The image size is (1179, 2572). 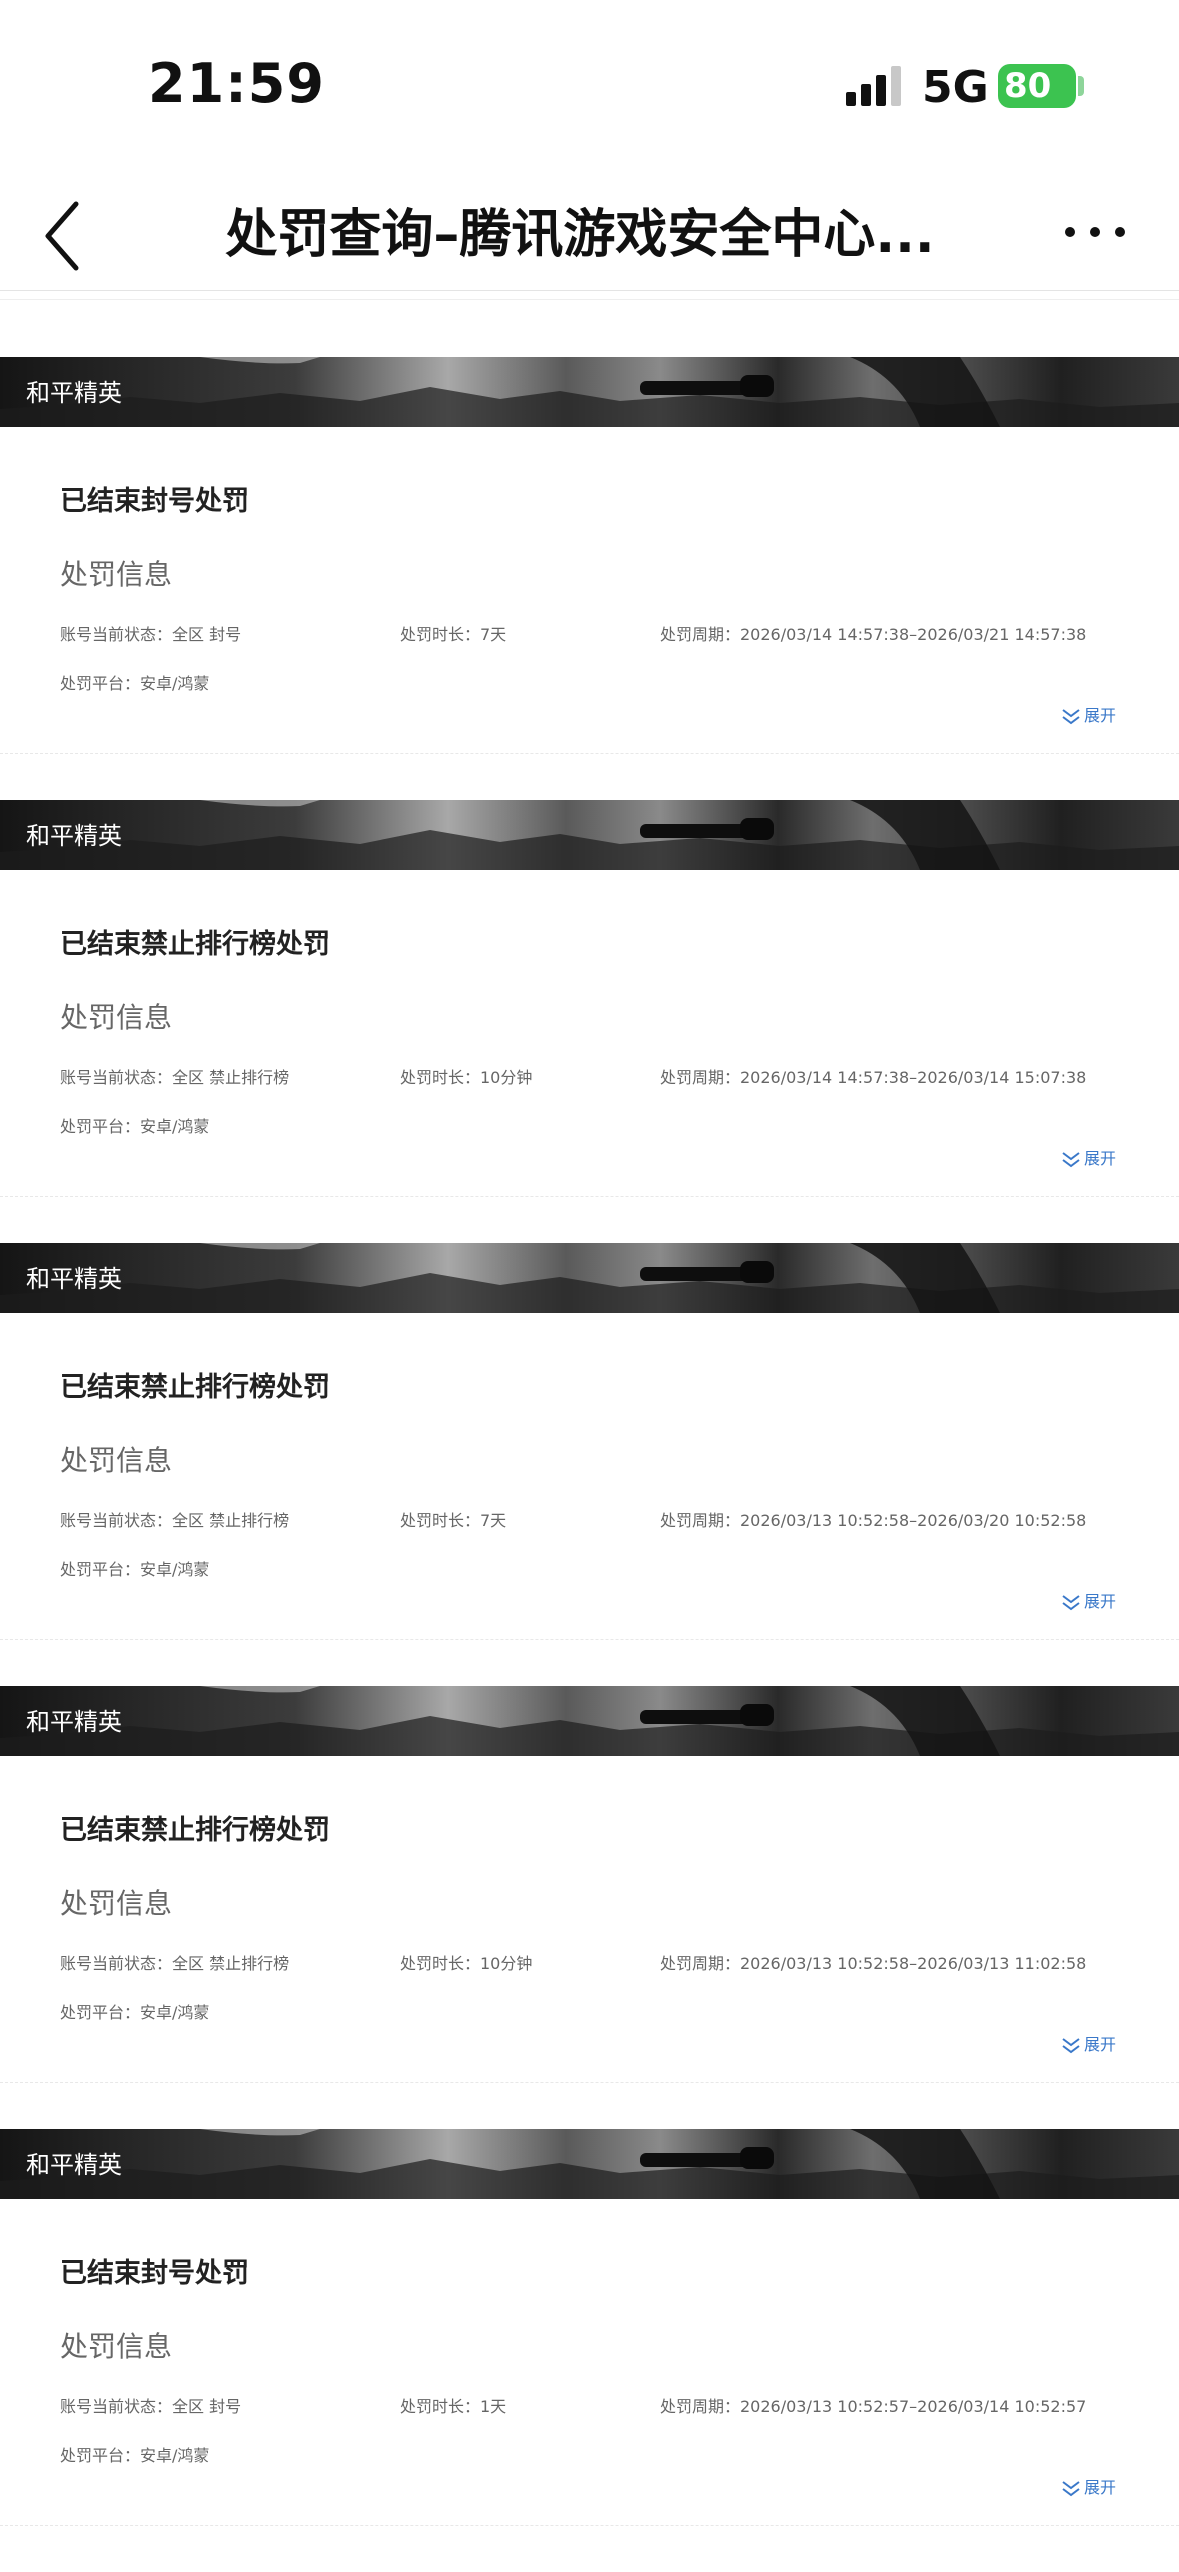 I want to click on battery-icon: 80, so click(x=1037, y=86).